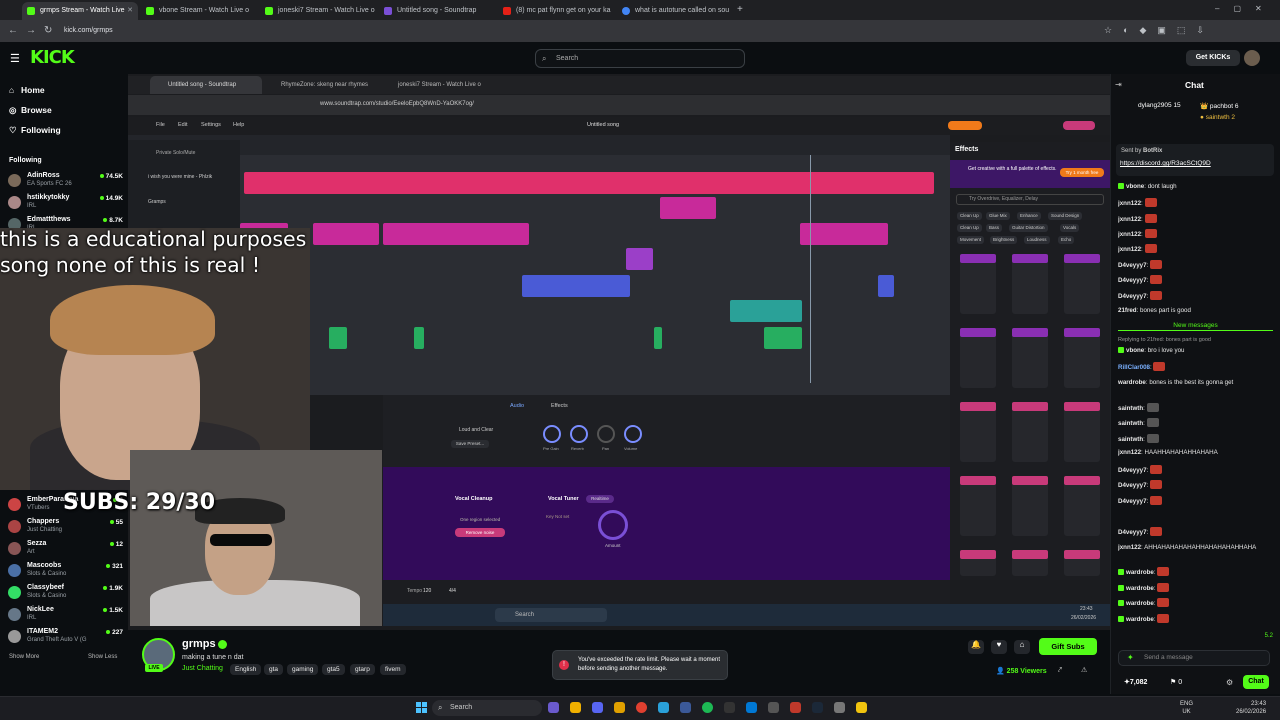 This screenshot has width=1280, height=720. Describe the element at coordinates (65, 595) in the screenshot. I see `following-channel: Classybeef Slots & Casino 1.9K` at that location.